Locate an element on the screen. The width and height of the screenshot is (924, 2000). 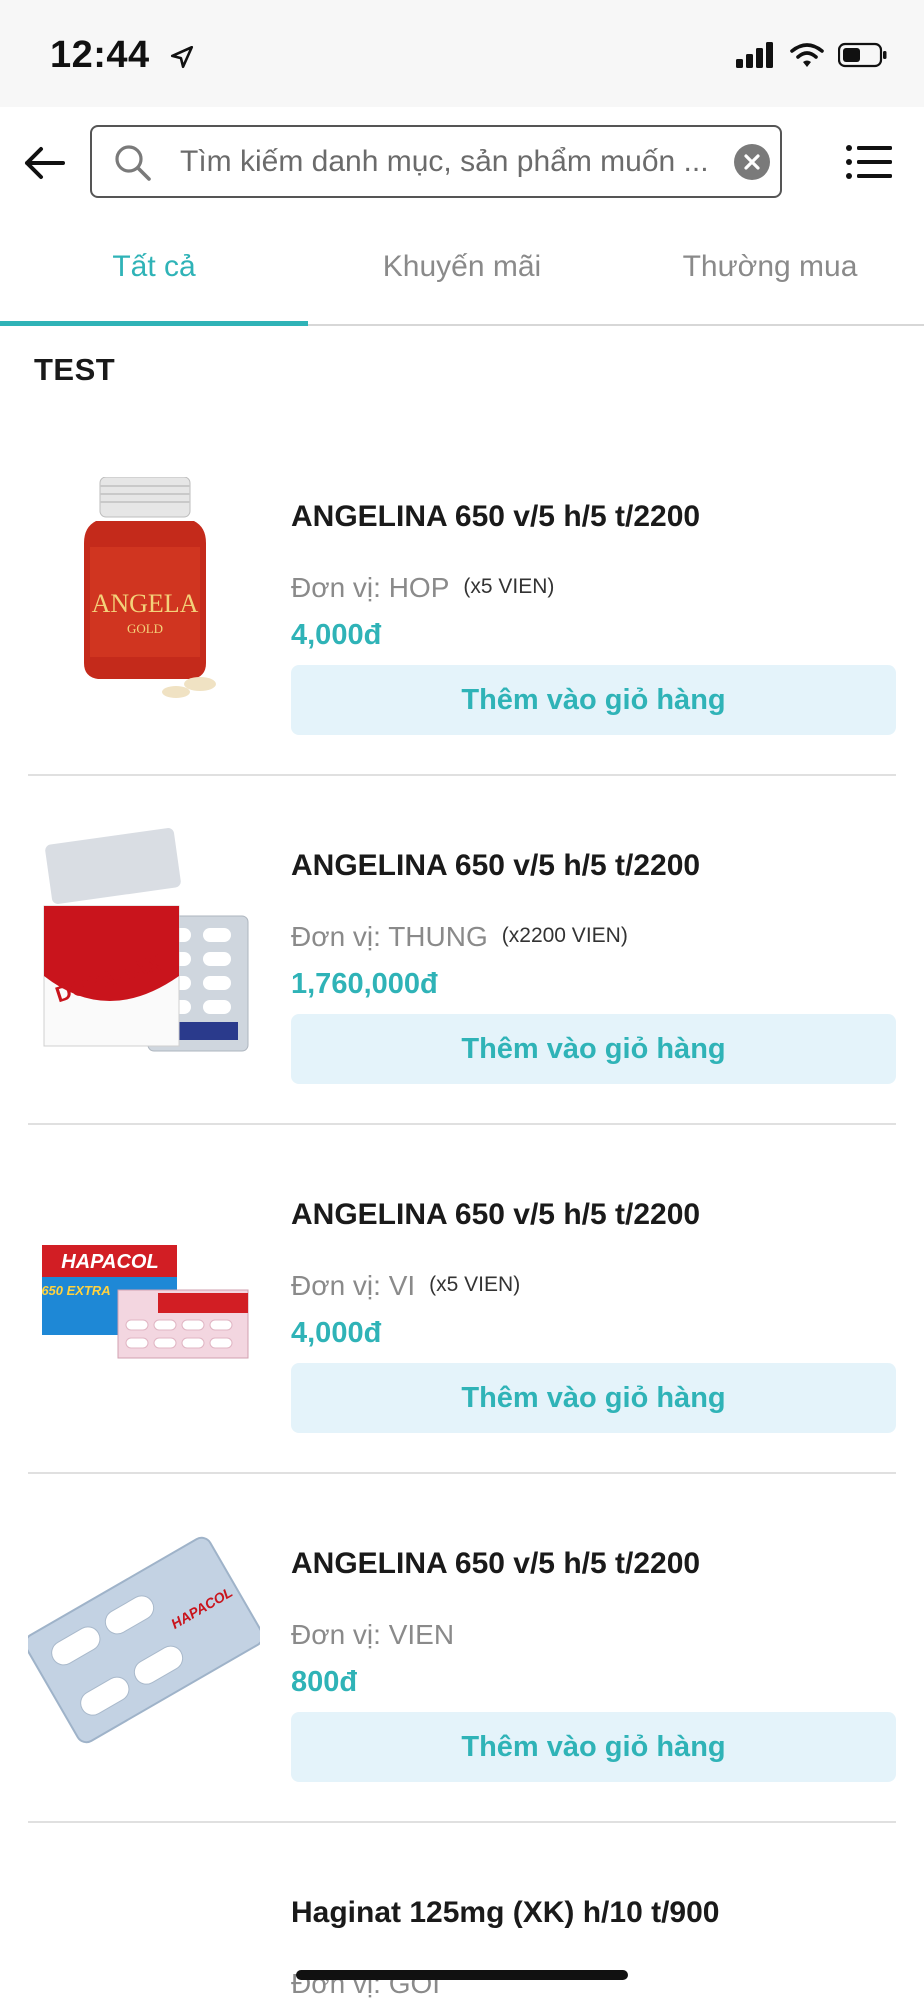
cellular-signal-icon is located at coordinates (754, 55).